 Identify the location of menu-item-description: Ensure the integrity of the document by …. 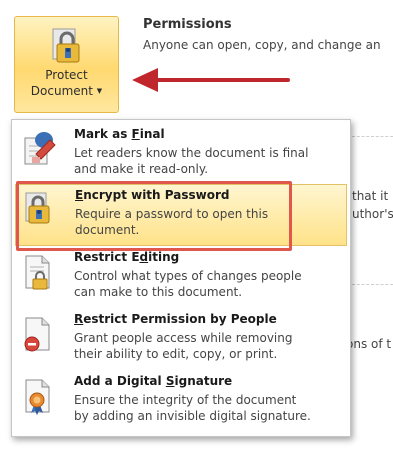
(192, 408).